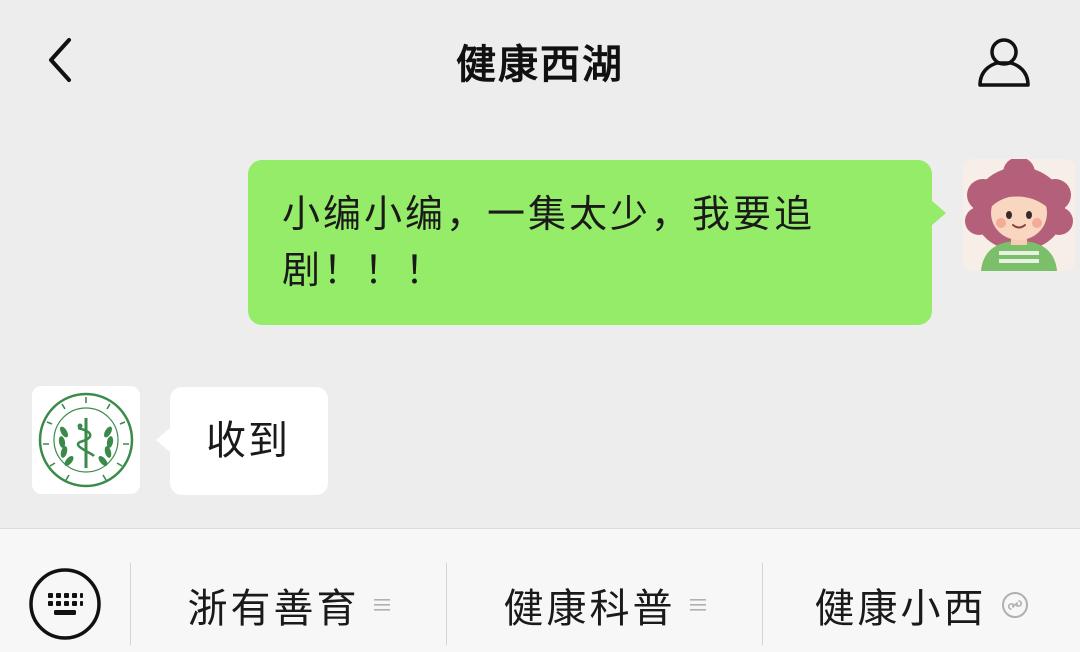 The image size is (1080, 652). I want to click on mini-program-icon, so click(1015, 605).